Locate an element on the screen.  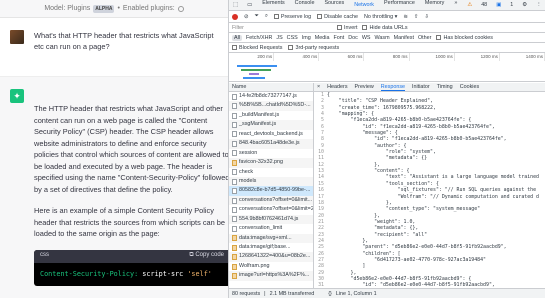
copy-code-button: ⧉ Copy code is located at coordinates (206, 256).